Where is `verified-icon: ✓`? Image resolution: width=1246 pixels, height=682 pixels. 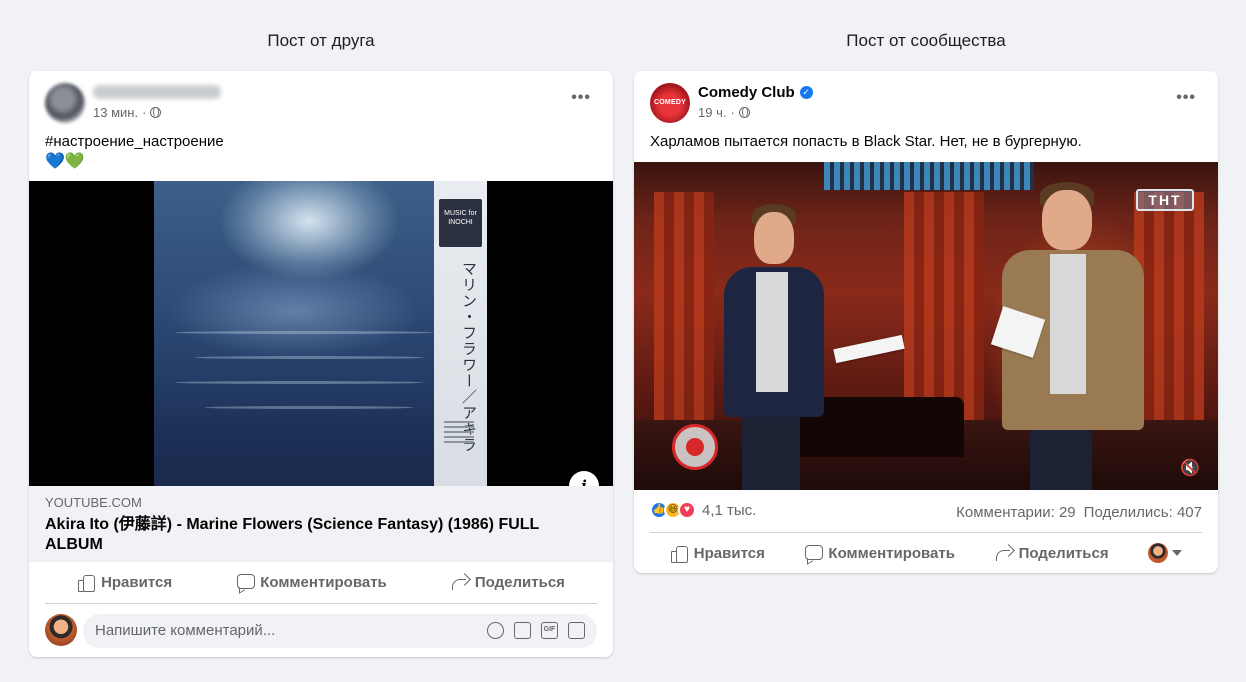
verified-icon: ✓ is located at coordinates (806, 92).